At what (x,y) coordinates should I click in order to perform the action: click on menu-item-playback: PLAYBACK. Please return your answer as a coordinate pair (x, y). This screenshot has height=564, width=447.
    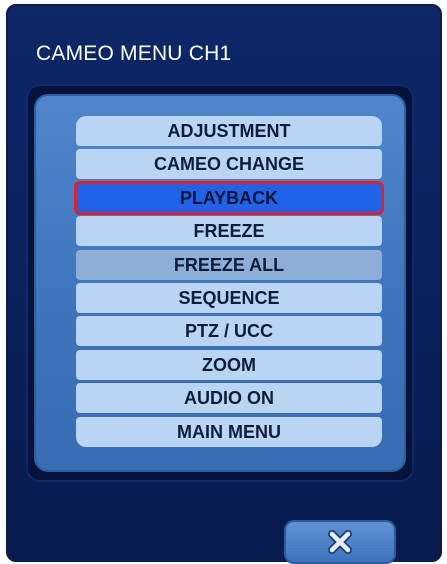
    Looking at the image, I should click on (229, 197).